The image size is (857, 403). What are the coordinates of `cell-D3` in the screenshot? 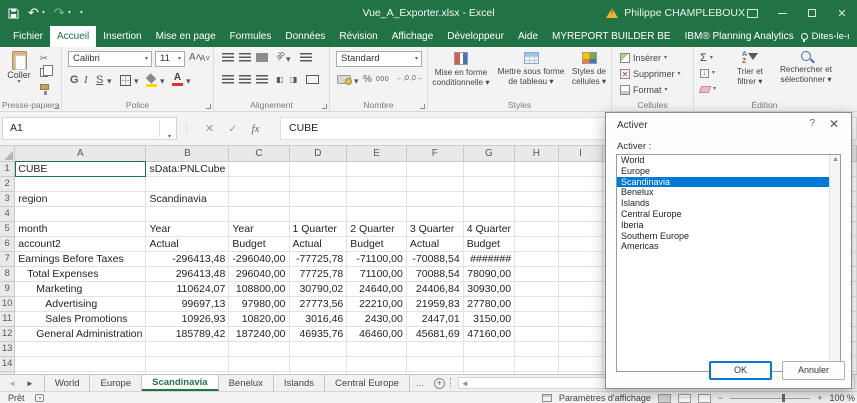 It's located at (318, 199).